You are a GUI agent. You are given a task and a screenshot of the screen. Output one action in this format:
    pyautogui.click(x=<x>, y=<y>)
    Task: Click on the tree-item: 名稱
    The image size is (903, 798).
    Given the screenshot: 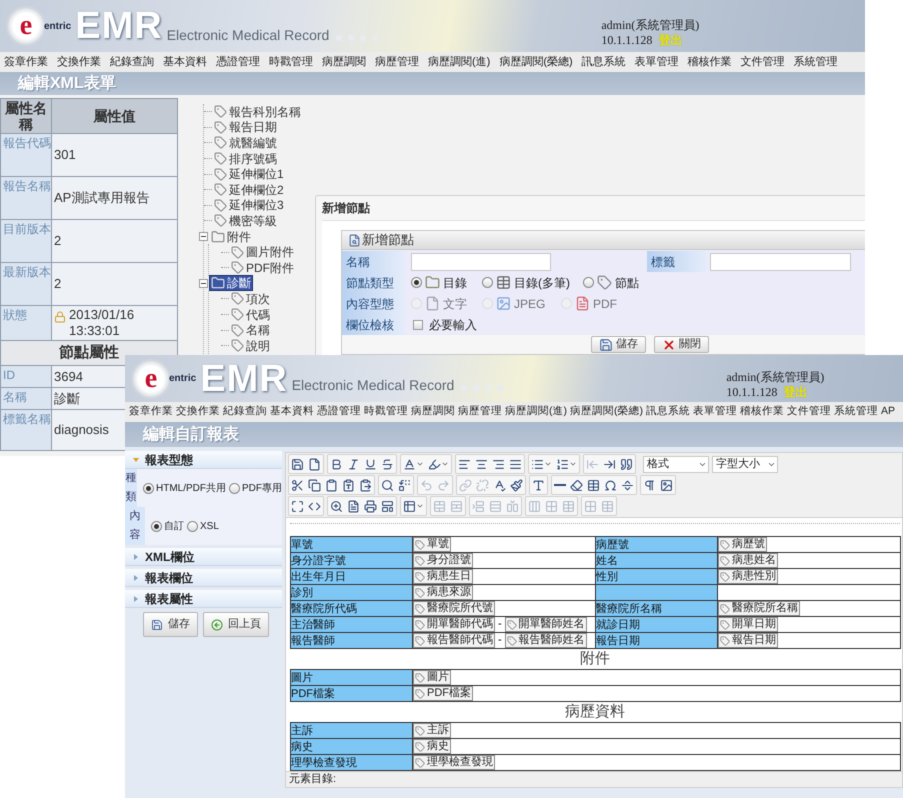 What is the action you would take?
    pyautogui.click(x=250, y=330)
    